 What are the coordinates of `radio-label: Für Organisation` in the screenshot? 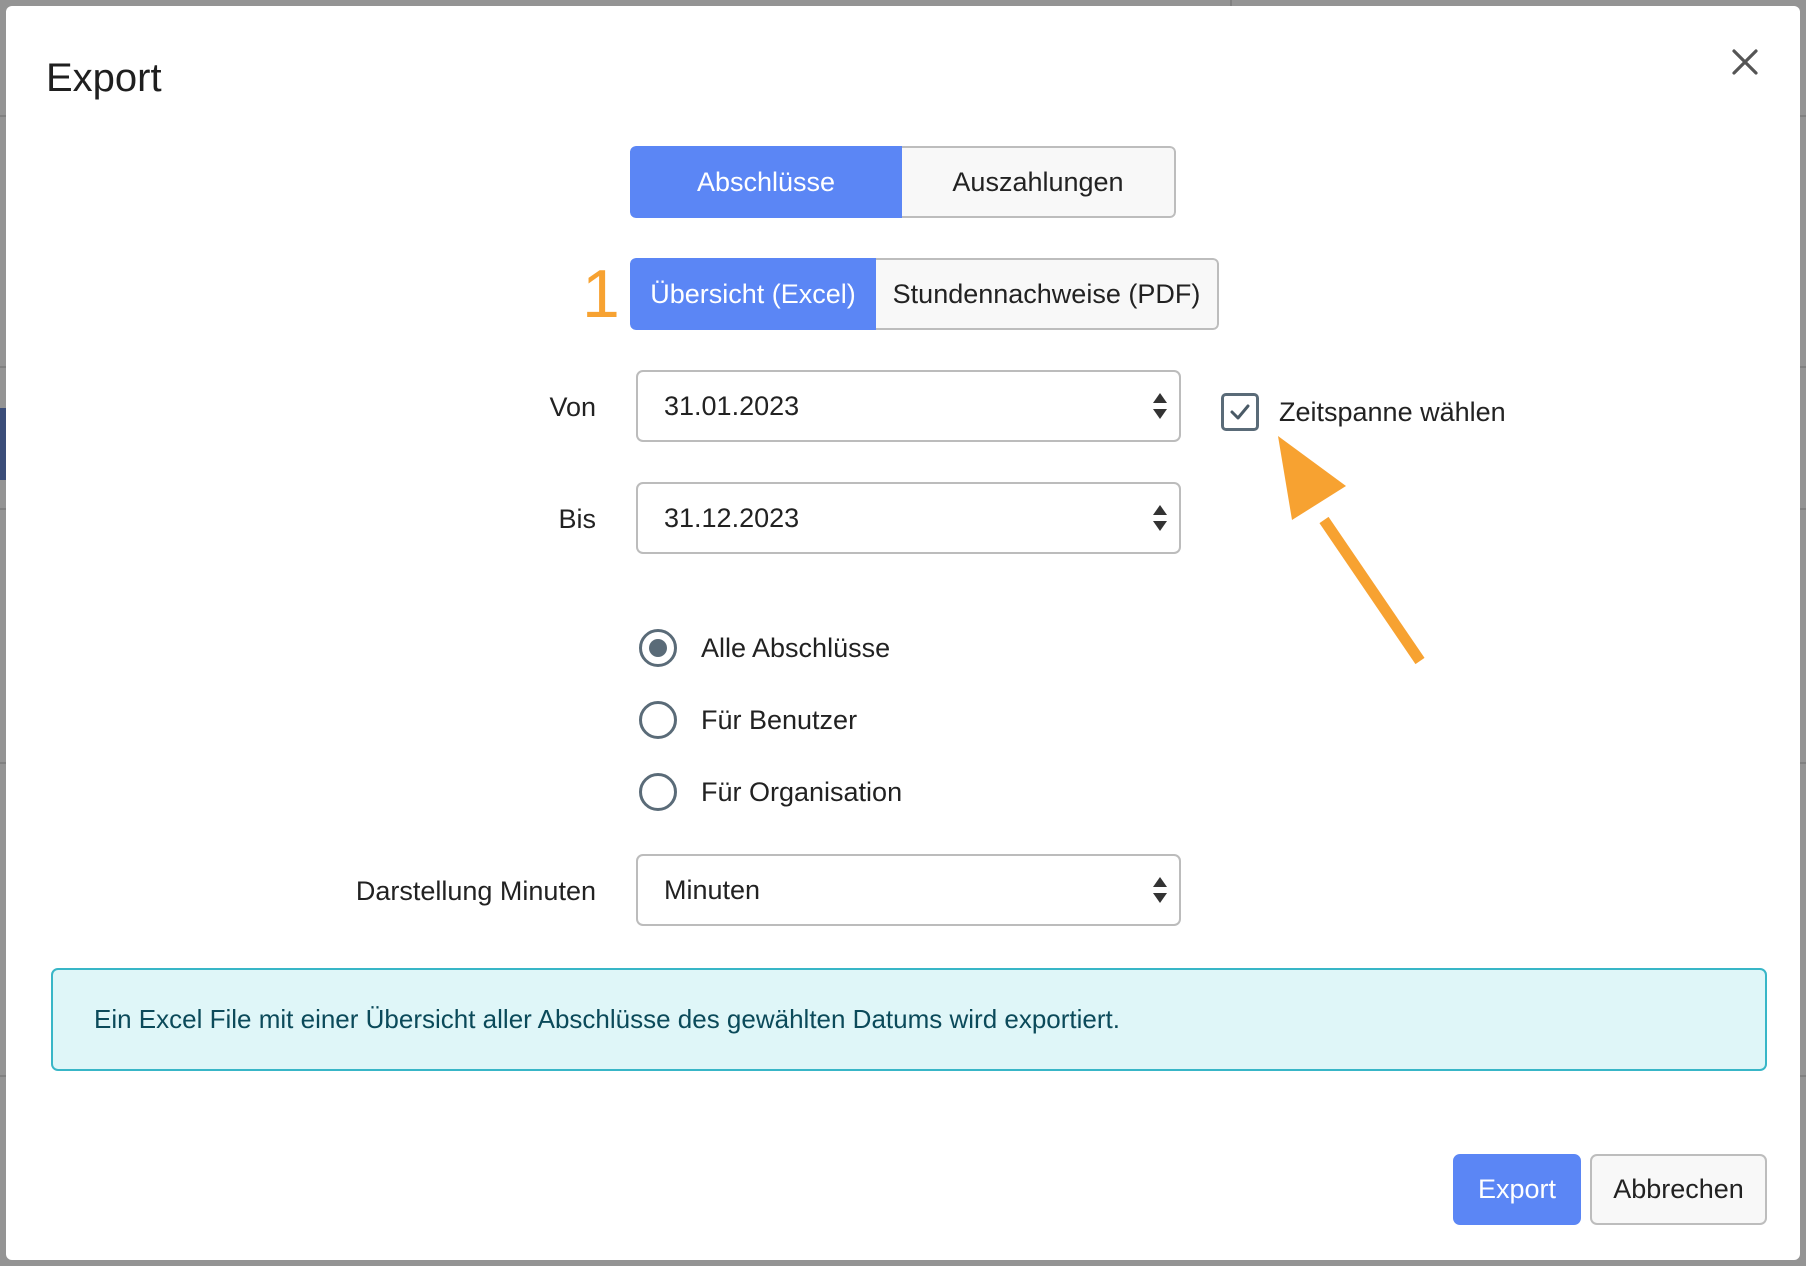 It's located at (802, 791).